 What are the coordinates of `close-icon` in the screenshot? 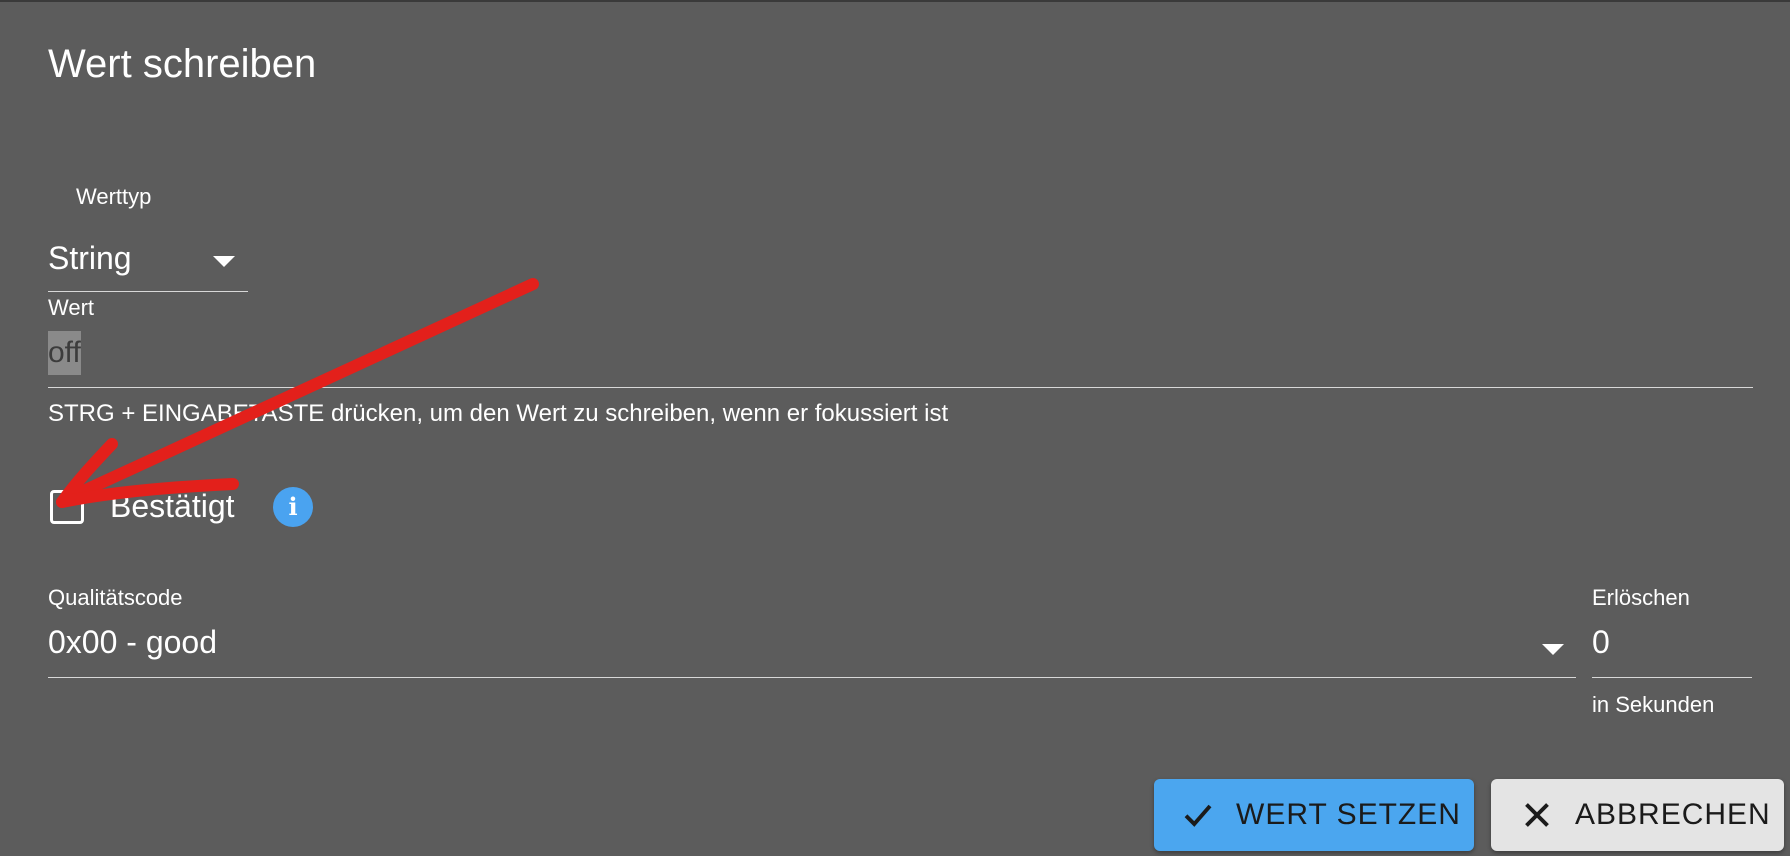 It's located at (1537, 815).